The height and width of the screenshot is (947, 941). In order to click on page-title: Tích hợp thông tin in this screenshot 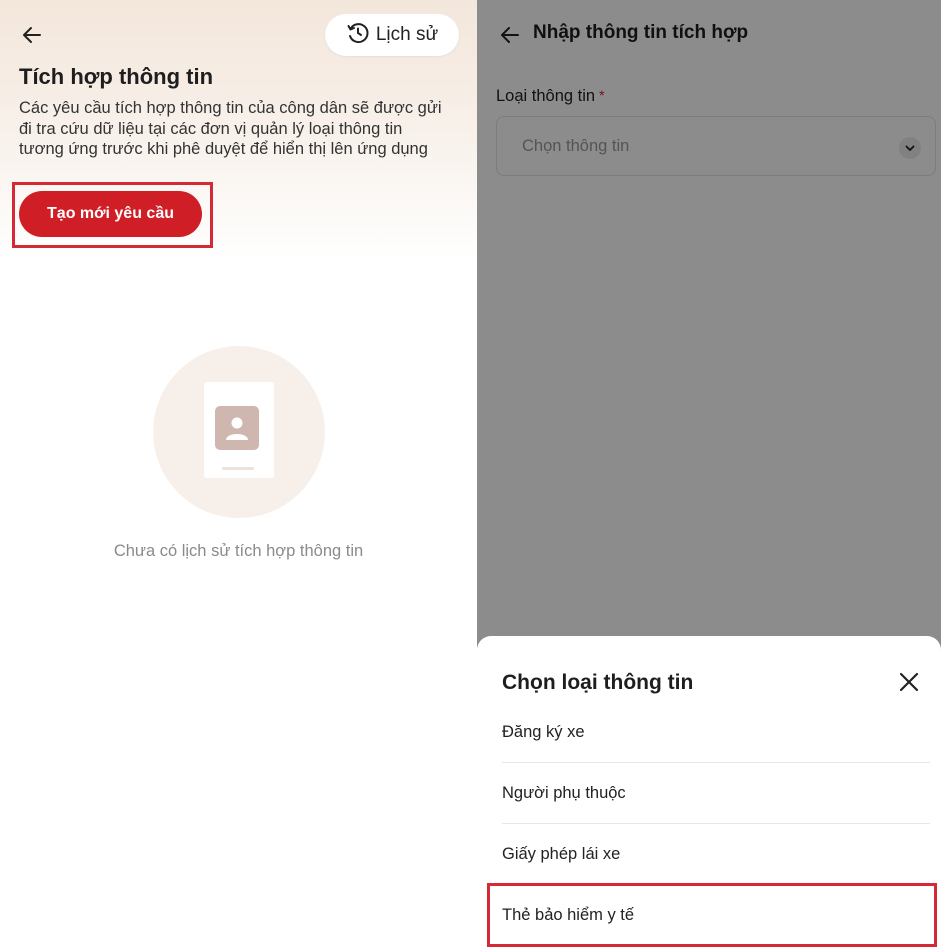, I will do `click(116, 76)`.